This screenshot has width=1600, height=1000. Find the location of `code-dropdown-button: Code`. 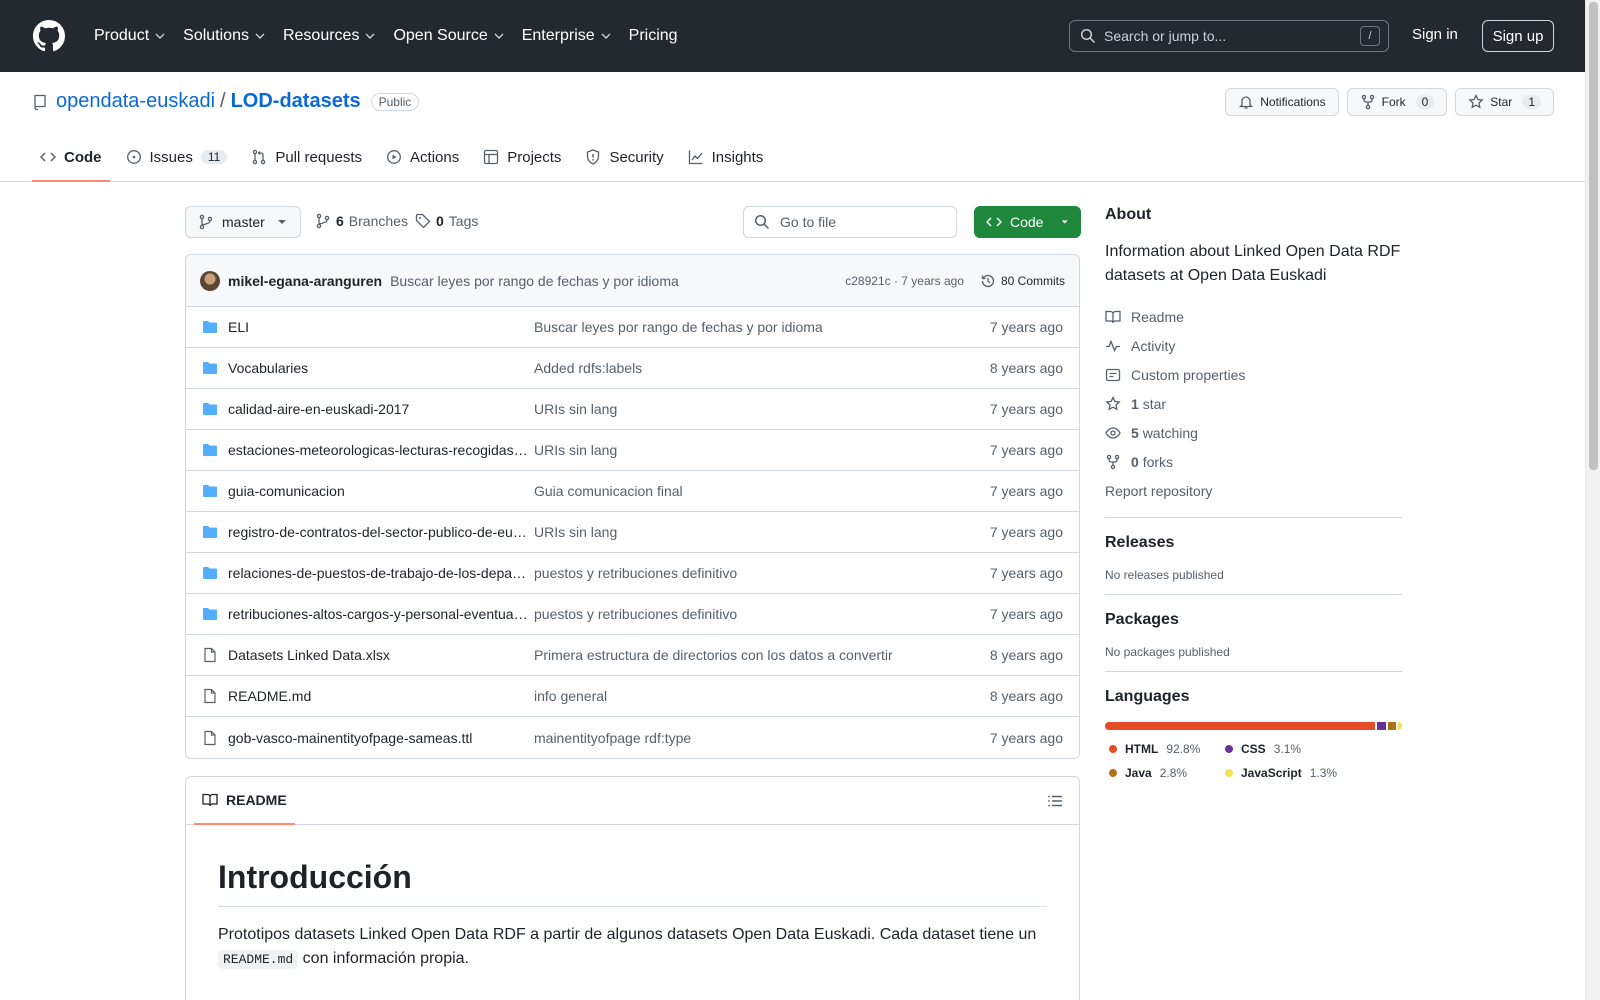

code-dropdown-button: Code is located at coordinates (1027, 222).